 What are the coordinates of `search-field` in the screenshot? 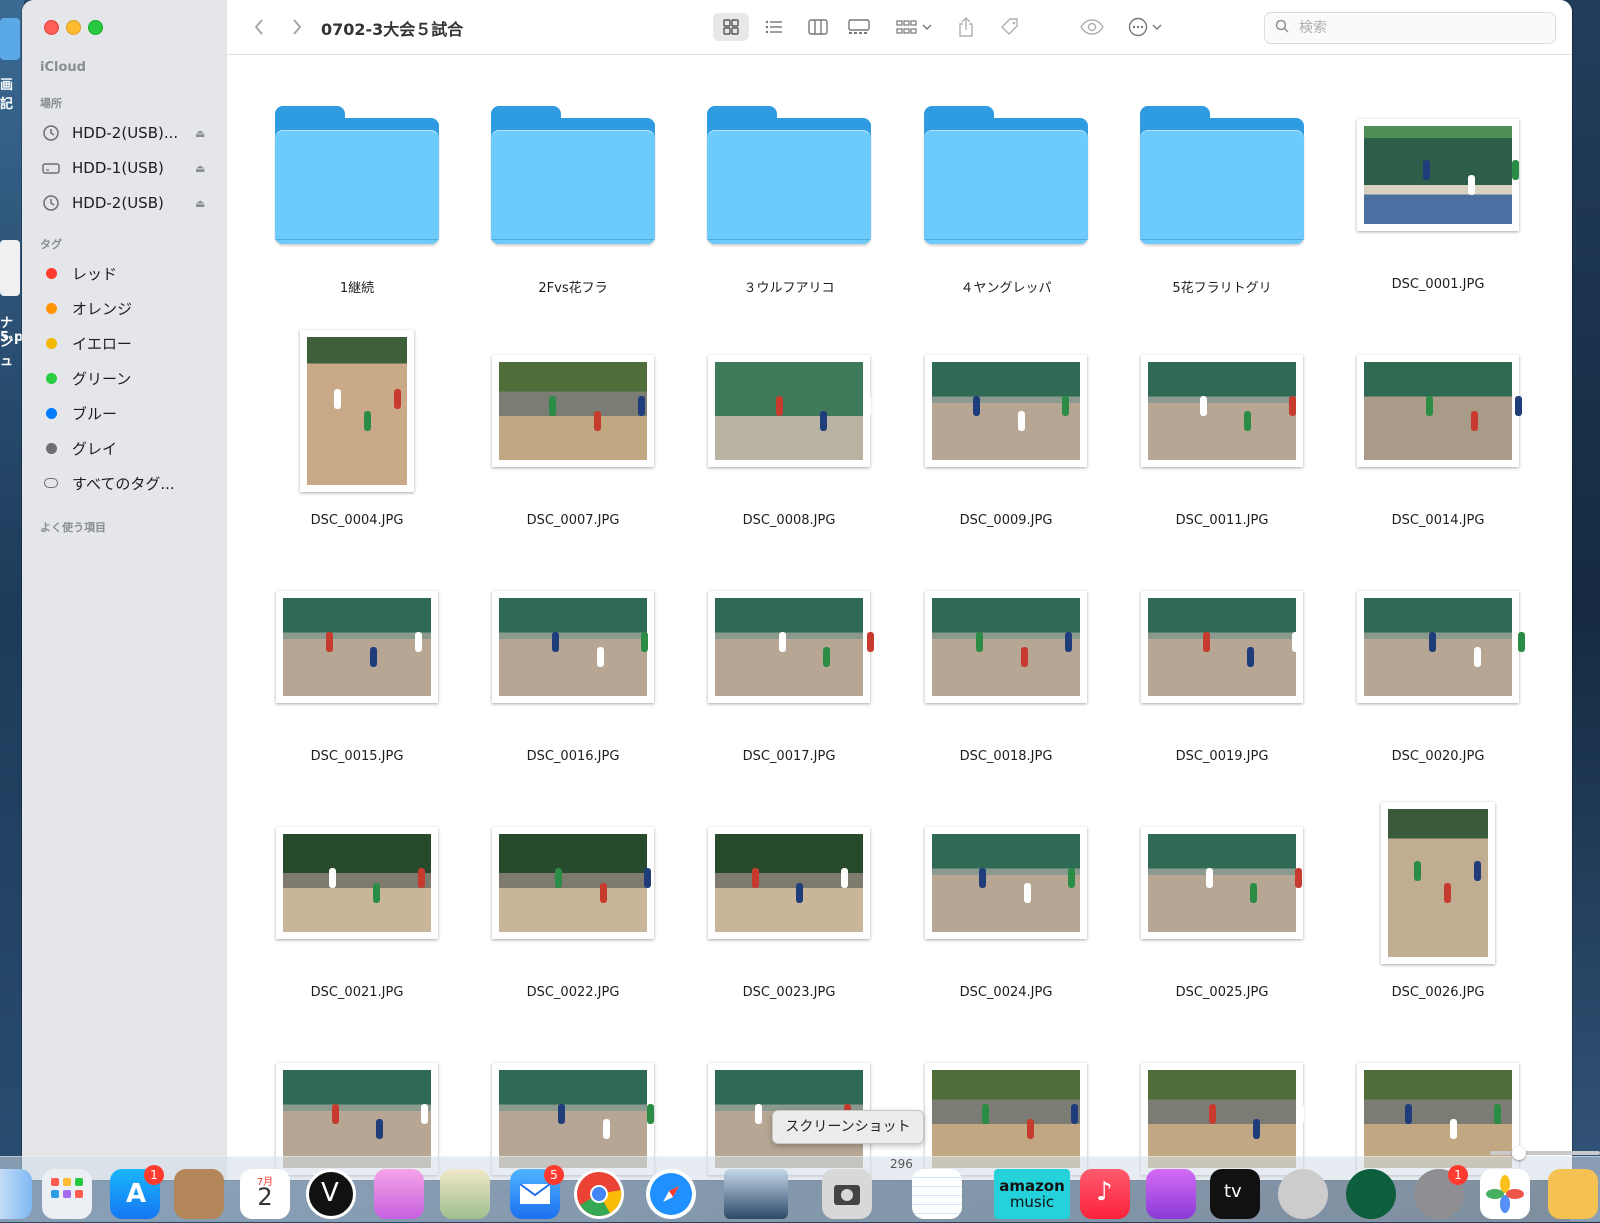 It's located at (1410, 28).